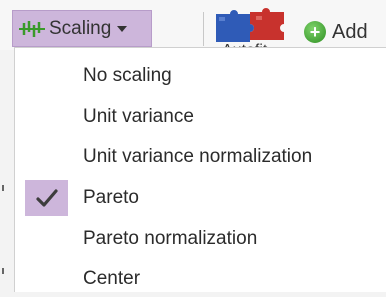 This screenshot has width=386, height=297. What do you see at coordinates (138, 116) in the screenshot?
I see `menu-item-label: Unit variance` at bounding box center [138, 116].